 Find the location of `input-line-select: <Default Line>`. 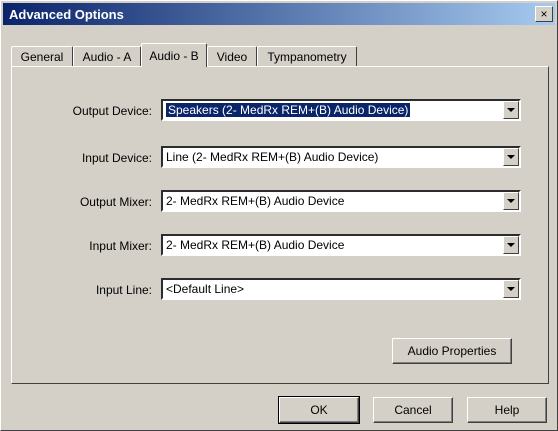

input-line-select: <Default Line> is located at coordinates (341, 289).